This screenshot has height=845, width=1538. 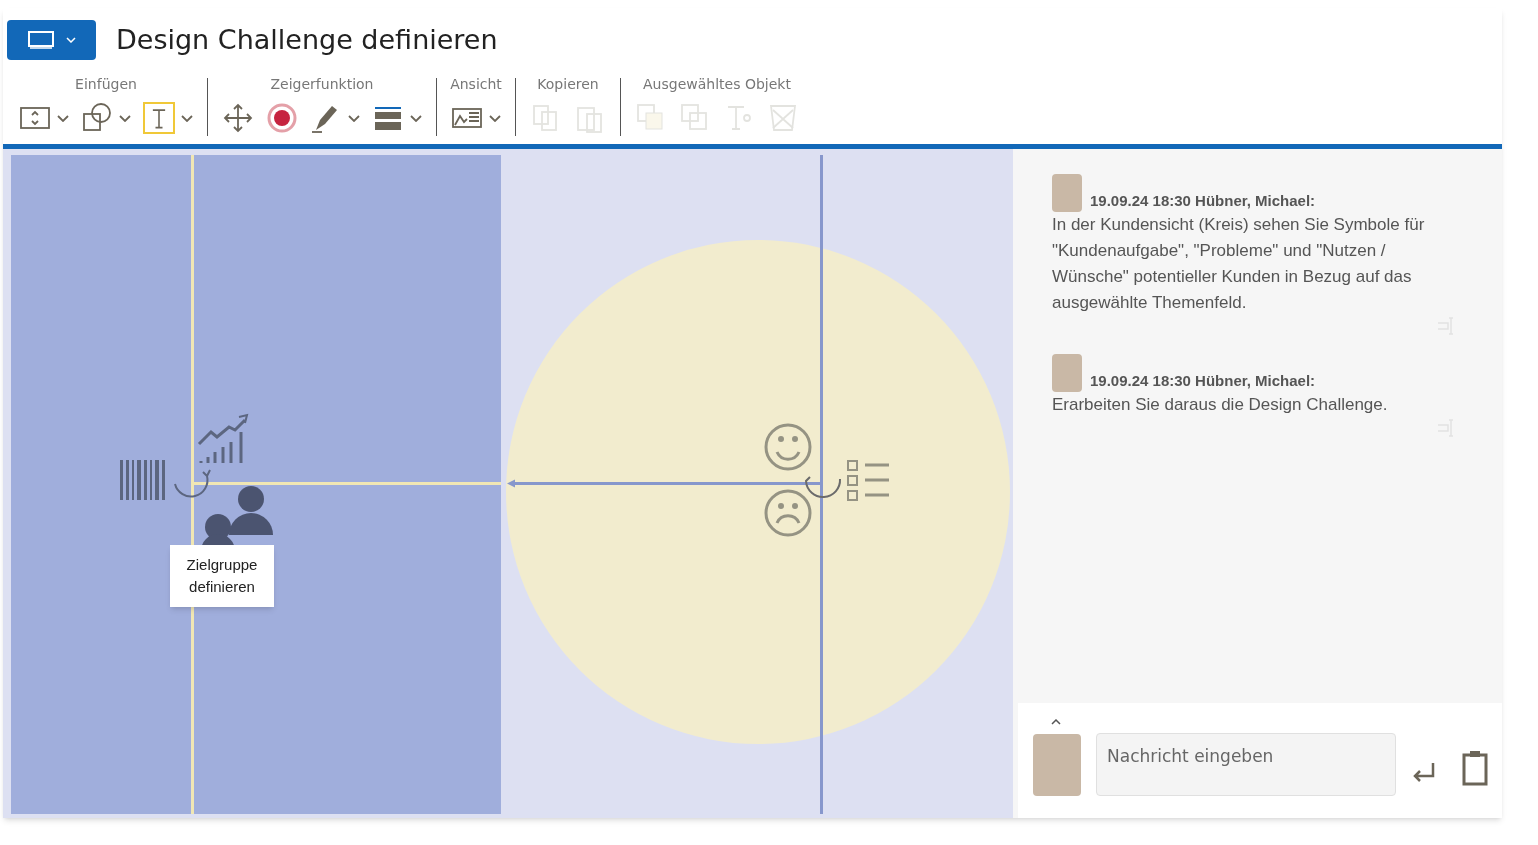 What do you see at coordinates (788, 513) in the screenshot?
I see `sad-face-icon` at bounding box center [788, 513].